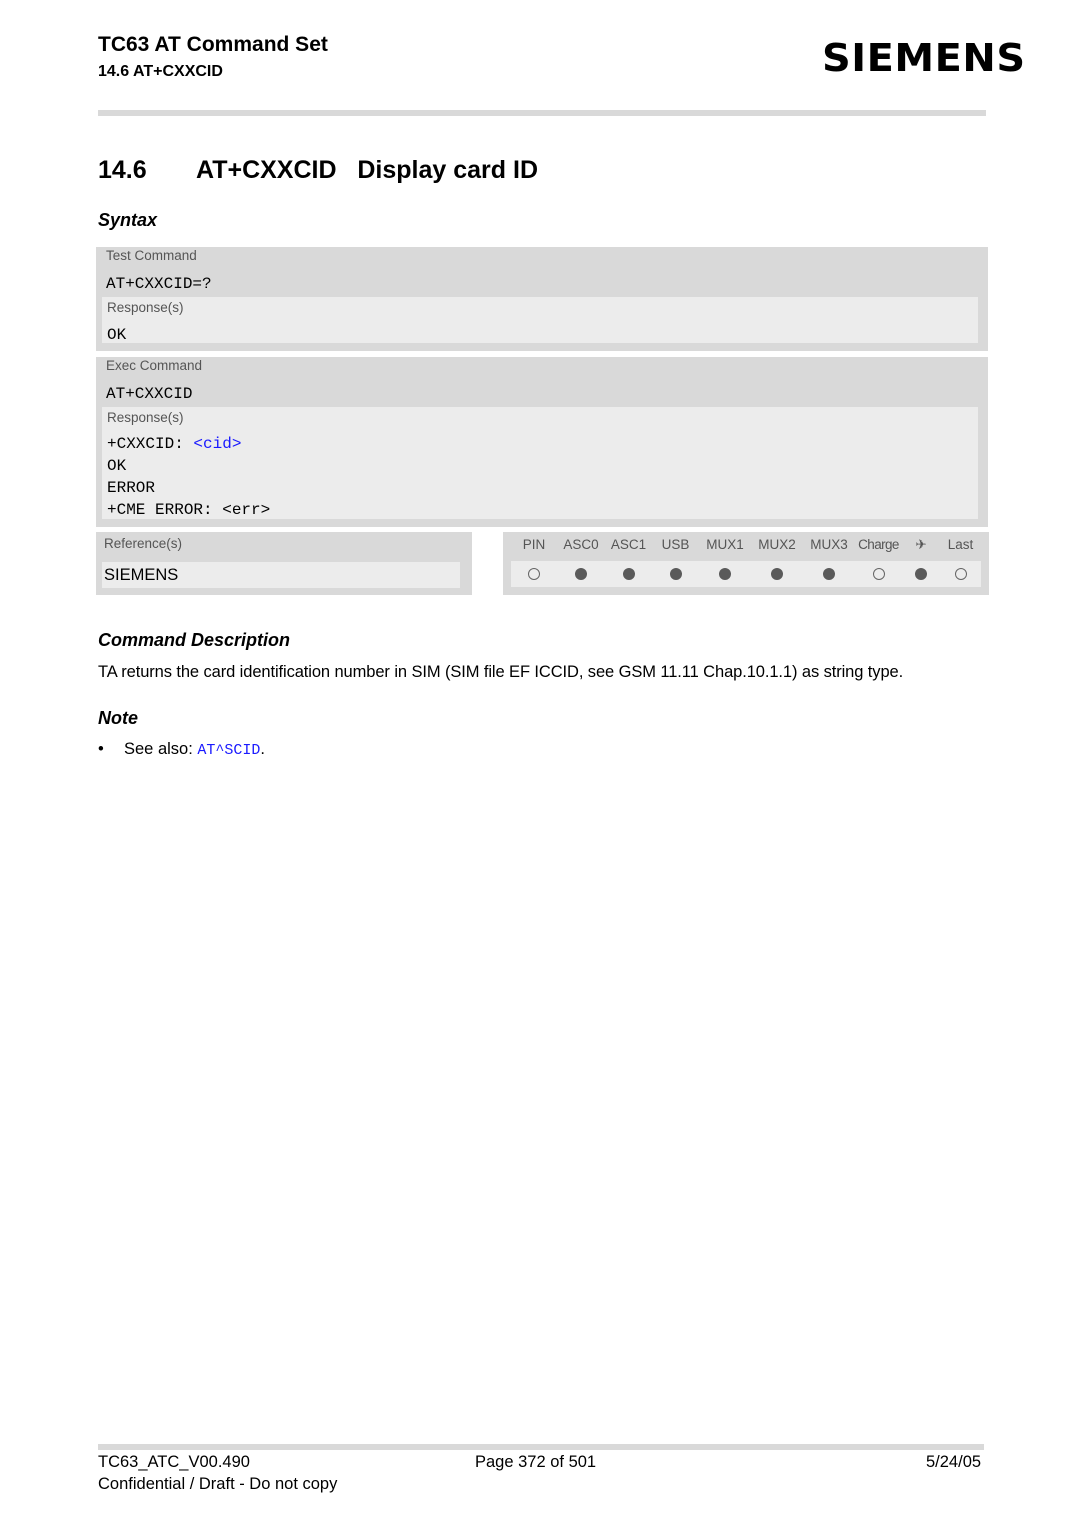 This screenshot has height=1528, width=1080. What do you see at coordinates (581, 544) in the screenshot?
I see `column-header-asc0: ASC0` at bounding box center [581, 544].